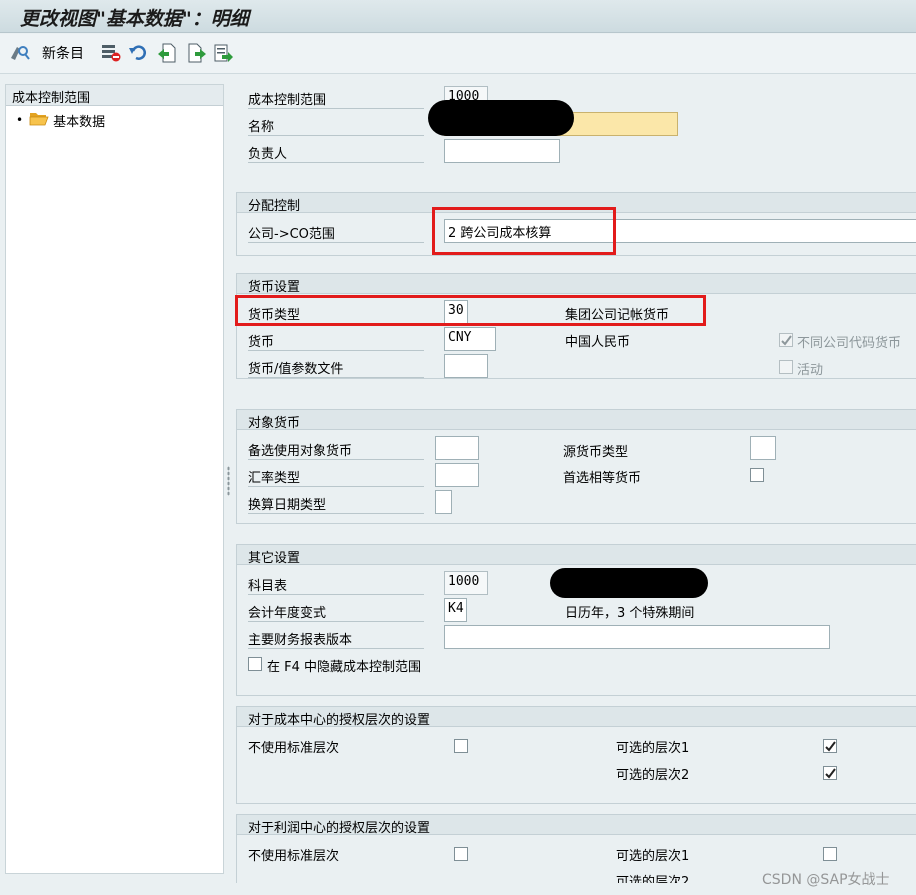 This screenshot has height=895, width=916. I want to click on currency-description: 中国人民币, so click(598, 342).